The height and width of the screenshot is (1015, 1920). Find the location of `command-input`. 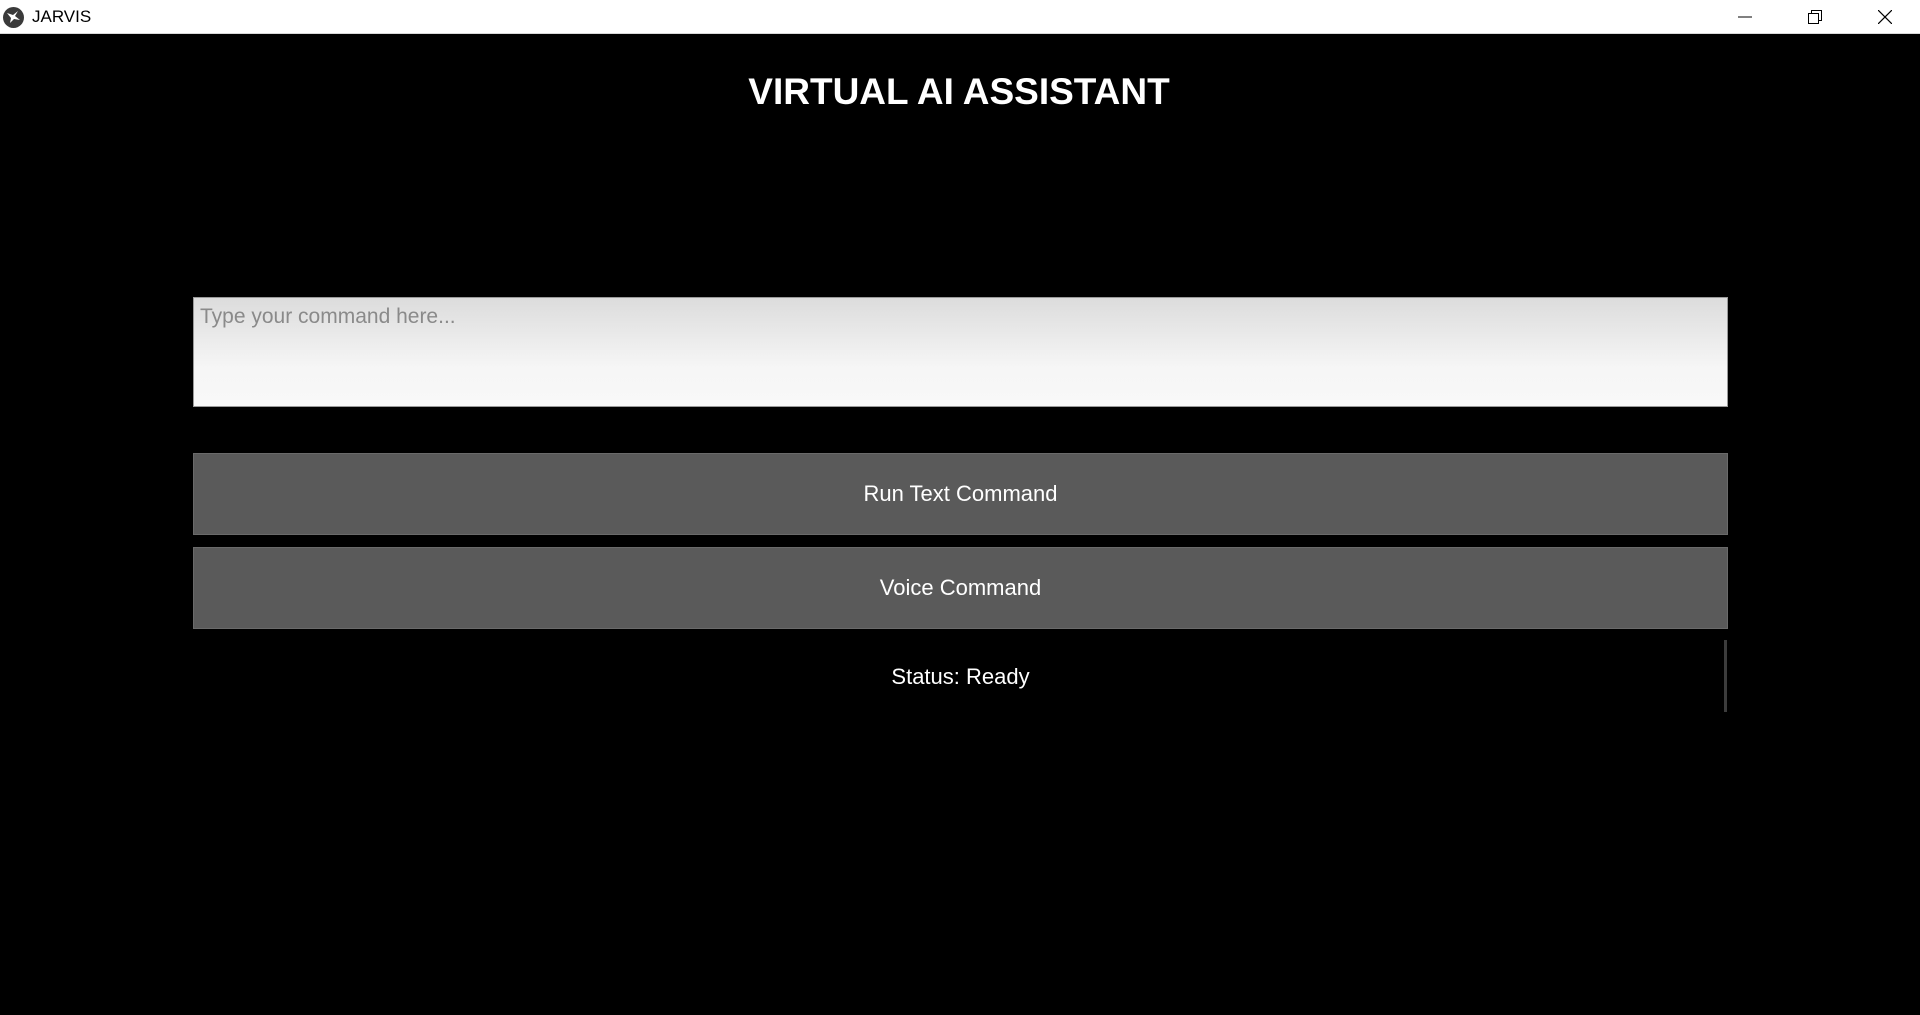

command-input is located at coordinates (960, 352).